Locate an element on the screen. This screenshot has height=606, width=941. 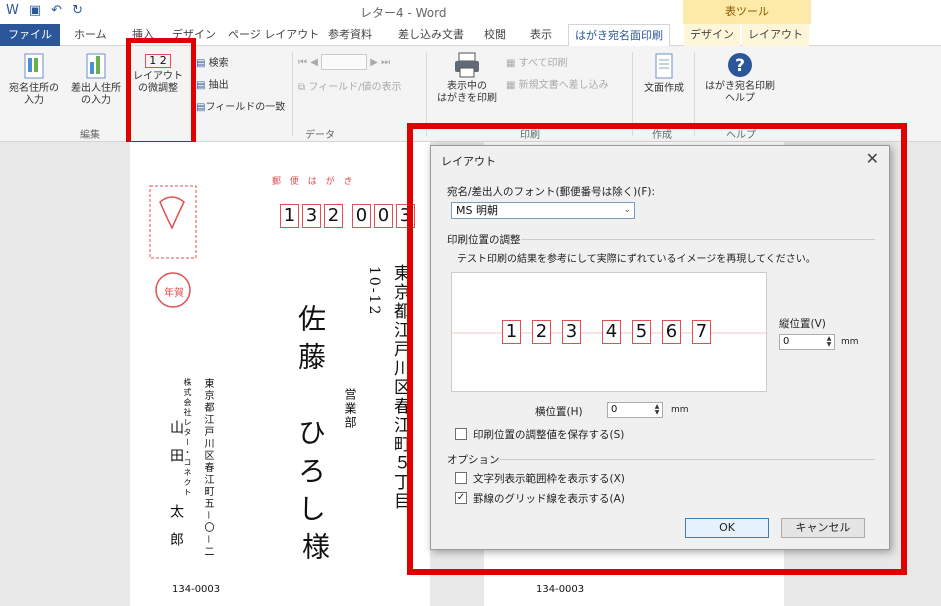
tab-home: ホーム is located at coordinates (90, 35).